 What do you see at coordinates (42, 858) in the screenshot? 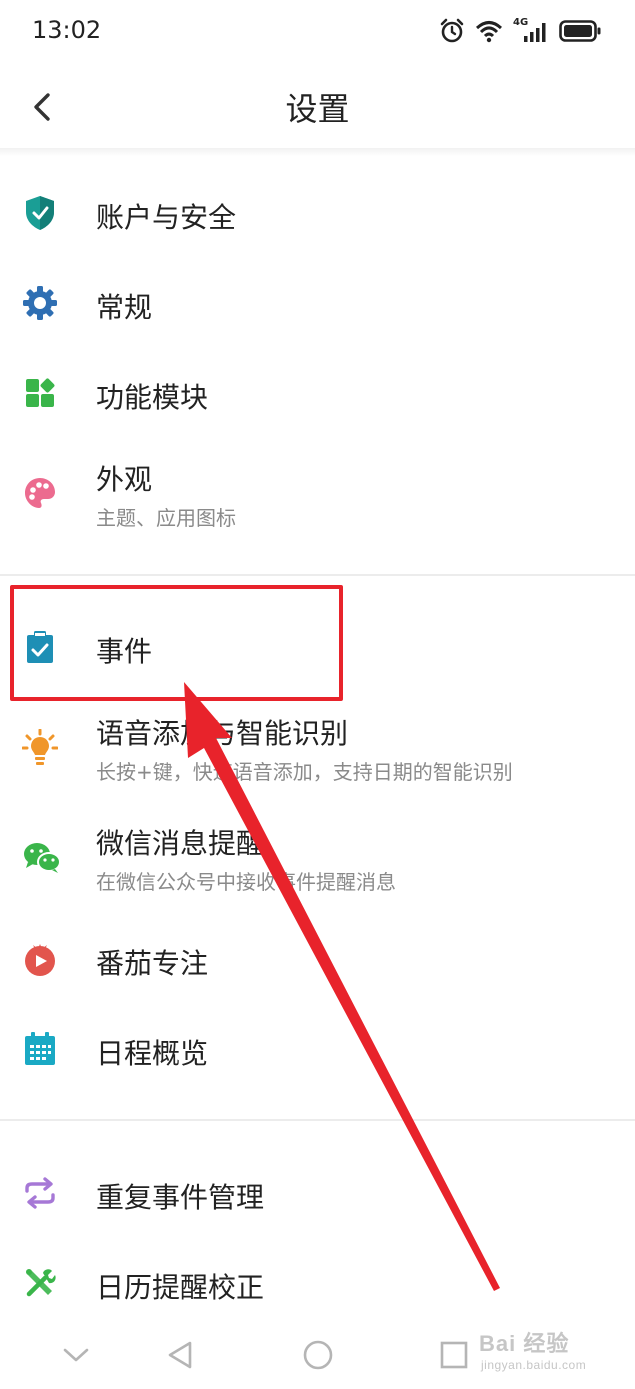
I see `wechat-icon` at bounding box center [42, 858].